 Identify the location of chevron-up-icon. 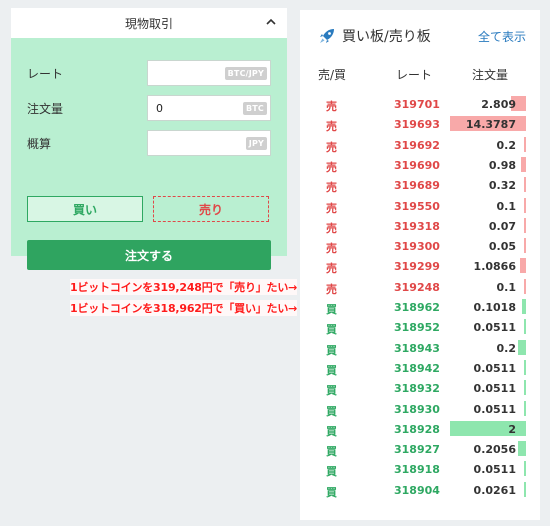
(271, 22).